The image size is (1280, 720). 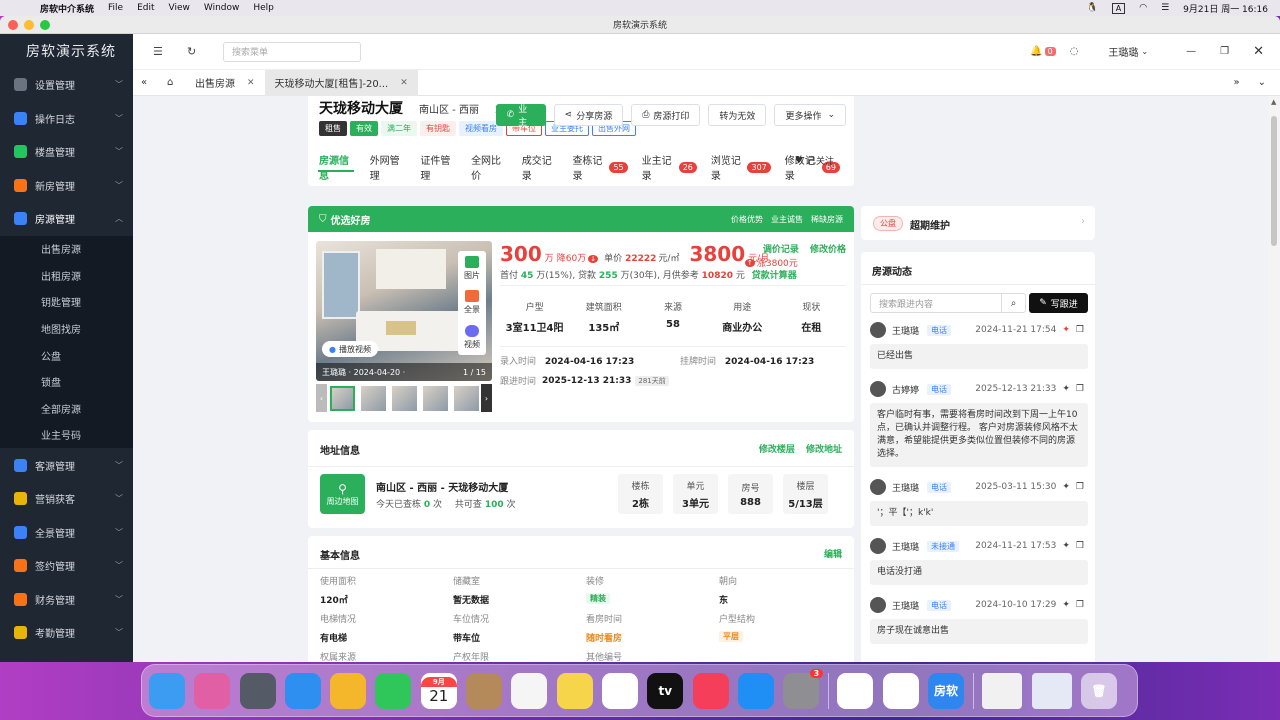 I want to click on menubar-app-name: 房软中介系统, so click(x=67, y=8).